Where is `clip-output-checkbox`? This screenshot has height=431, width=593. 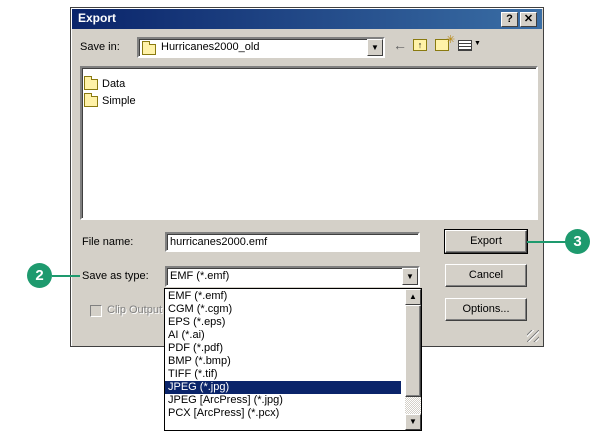 clip-output-checkbox is located at coordinates (96, 311).